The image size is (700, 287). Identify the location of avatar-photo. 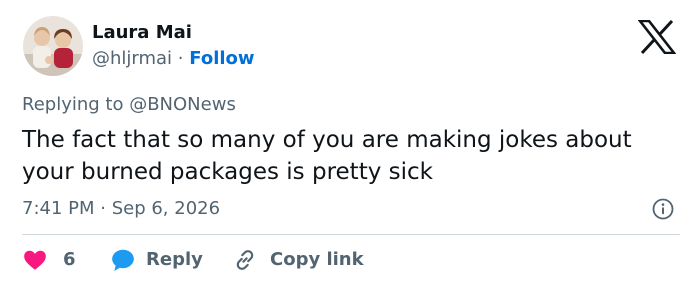
(53, 46).